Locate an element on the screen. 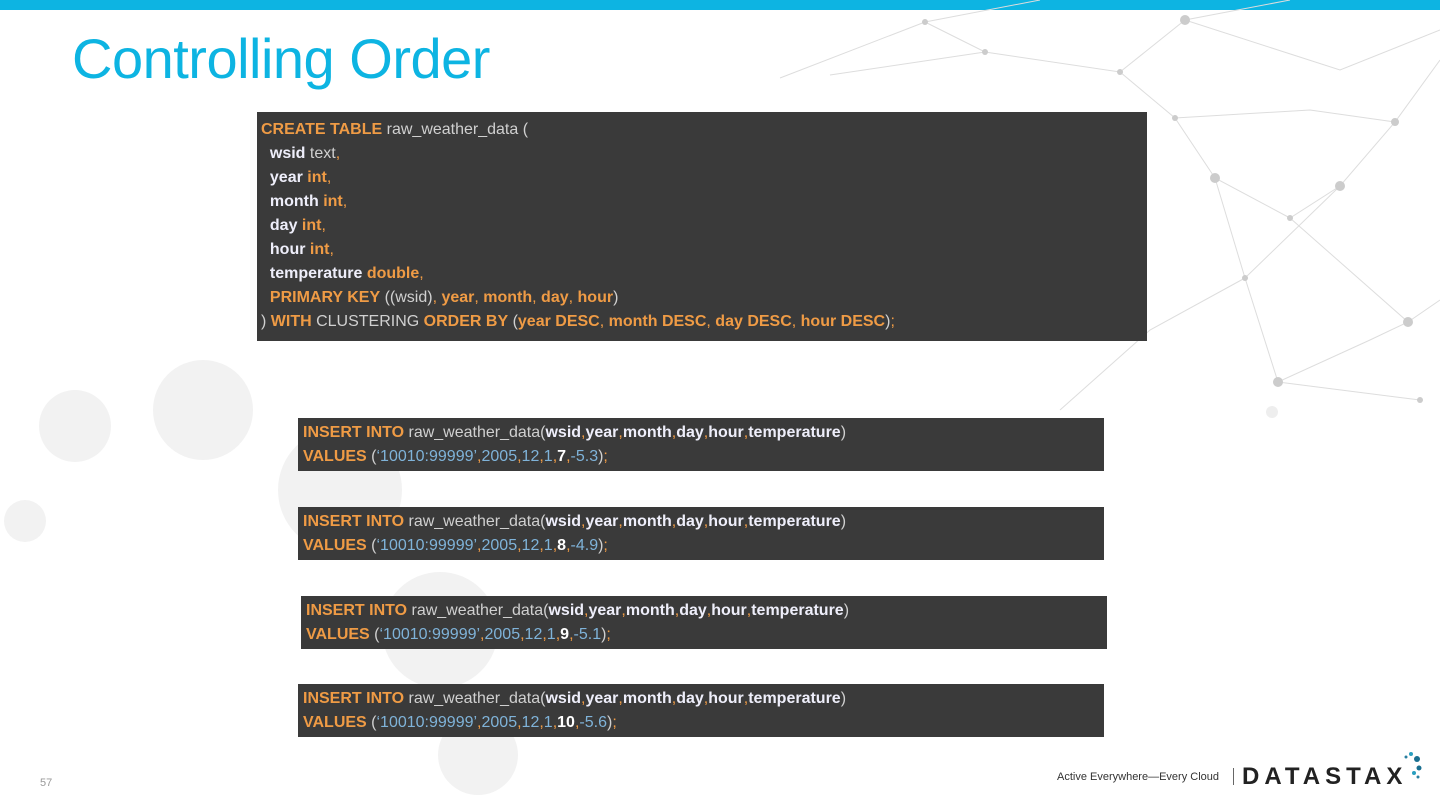  code-token: VALUES is located at coordinates (338, 634).